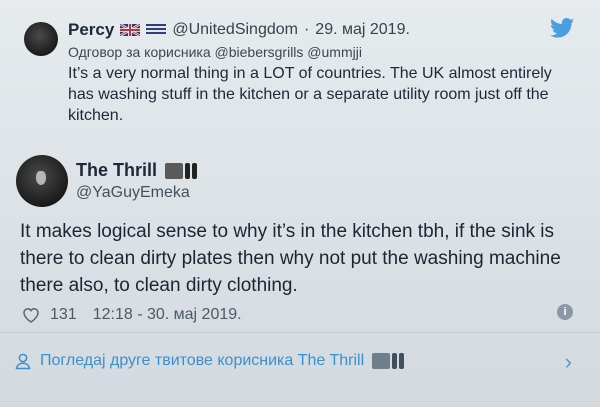  Describe the element at coordinates (568, 362) in the screenshot. I see `chevron-right-icon: ›` at that location.